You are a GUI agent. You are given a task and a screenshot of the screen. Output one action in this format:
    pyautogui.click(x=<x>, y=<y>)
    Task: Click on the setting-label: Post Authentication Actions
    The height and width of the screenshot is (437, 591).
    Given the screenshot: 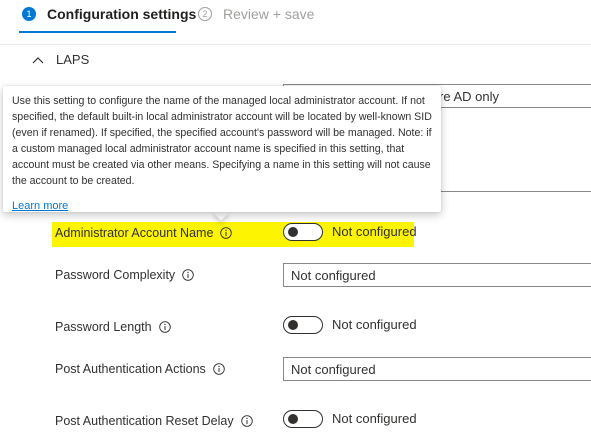 What is the action you would take?
    pyautogui.click(x=130, y=369)
    